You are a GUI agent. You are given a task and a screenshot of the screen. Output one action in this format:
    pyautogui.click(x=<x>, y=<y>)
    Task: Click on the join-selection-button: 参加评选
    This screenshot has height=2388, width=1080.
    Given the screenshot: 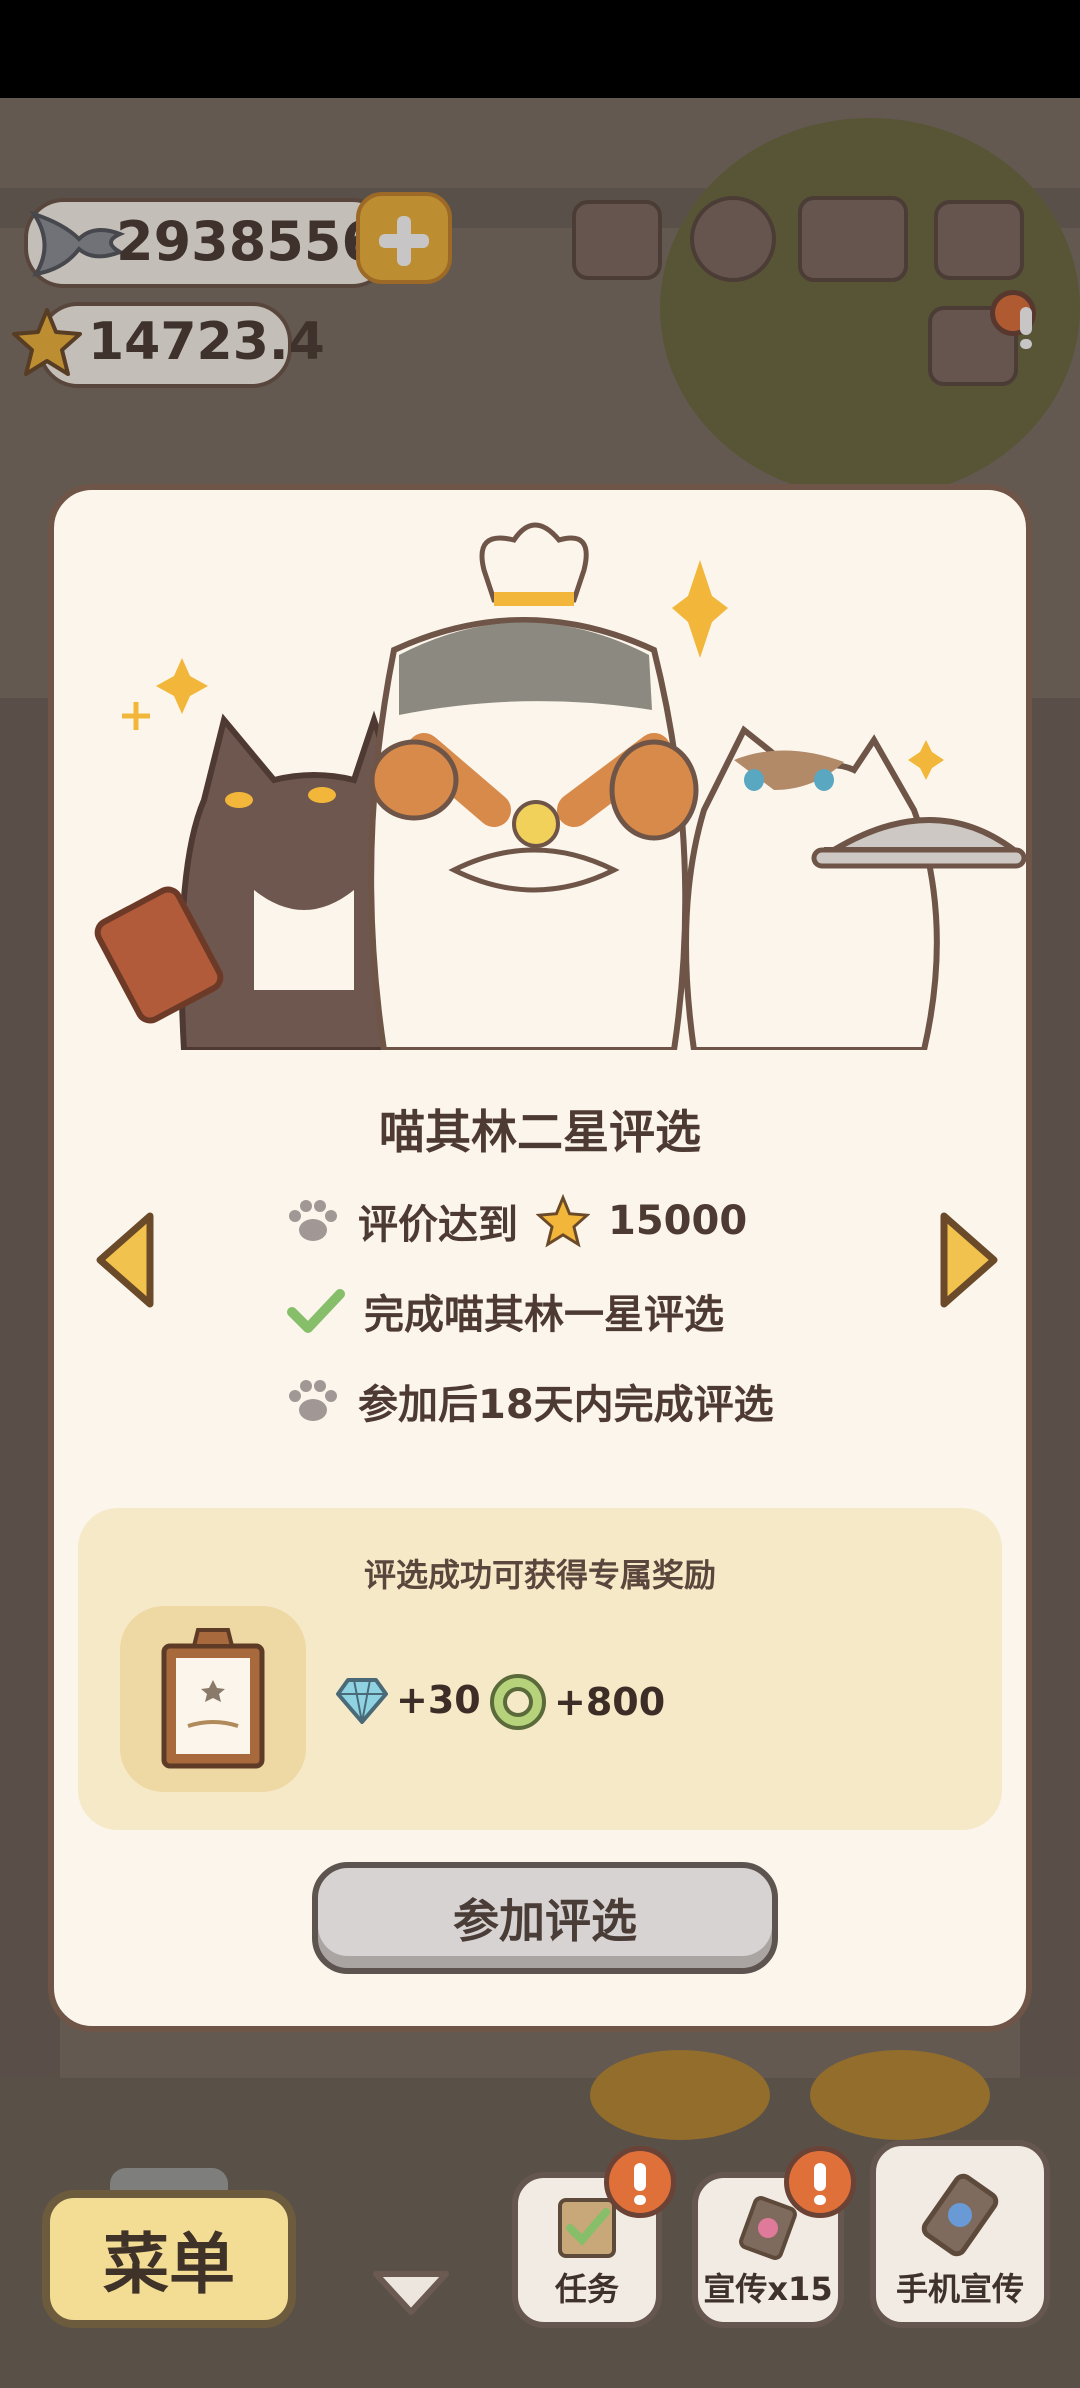 What is the action you would take?
    pyautogui.click(x=545, y=1918)
    